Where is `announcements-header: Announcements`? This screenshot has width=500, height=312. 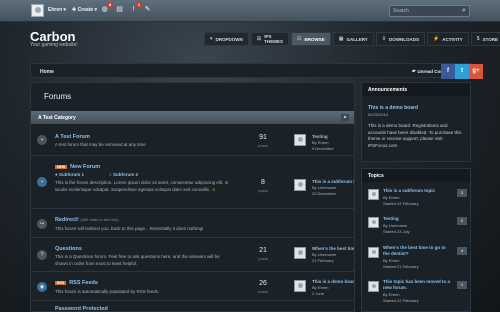 announcements-header: Announcements is located at coordinates (416, 89).